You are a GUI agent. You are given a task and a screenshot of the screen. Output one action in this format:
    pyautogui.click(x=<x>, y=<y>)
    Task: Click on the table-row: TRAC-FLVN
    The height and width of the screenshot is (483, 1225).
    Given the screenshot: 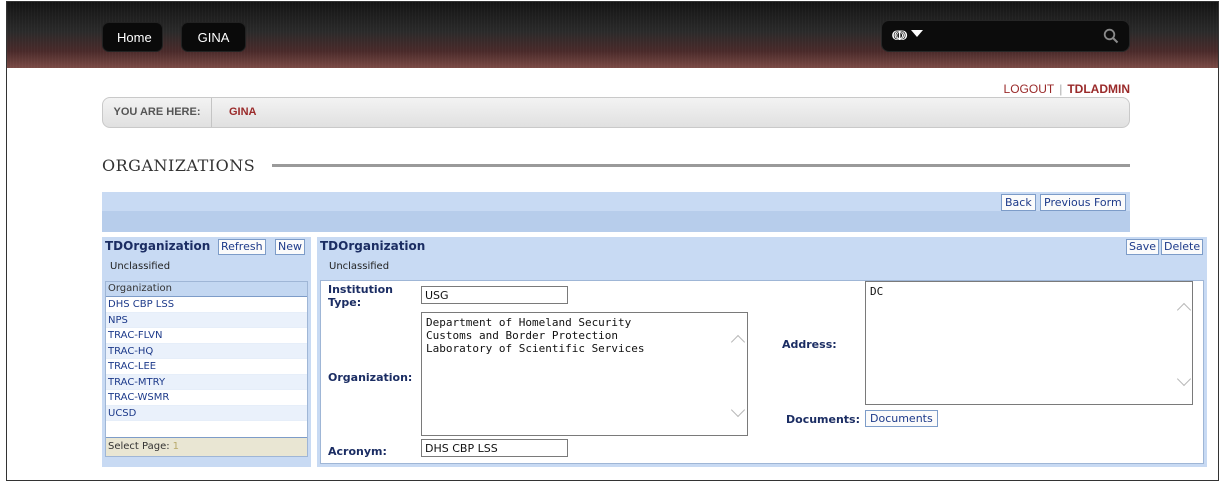 What is the action you would take?
    pyautogui.click(x=206, y=336)
    